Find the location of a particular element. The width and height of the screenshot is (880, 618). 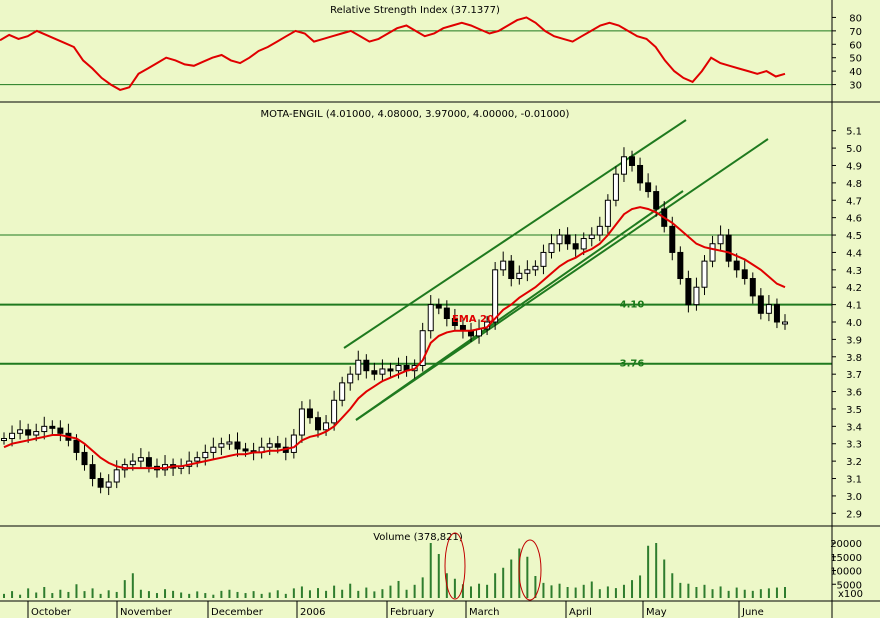

price-axis-tick-label: 4.3 is located at coordinates (854, 271).